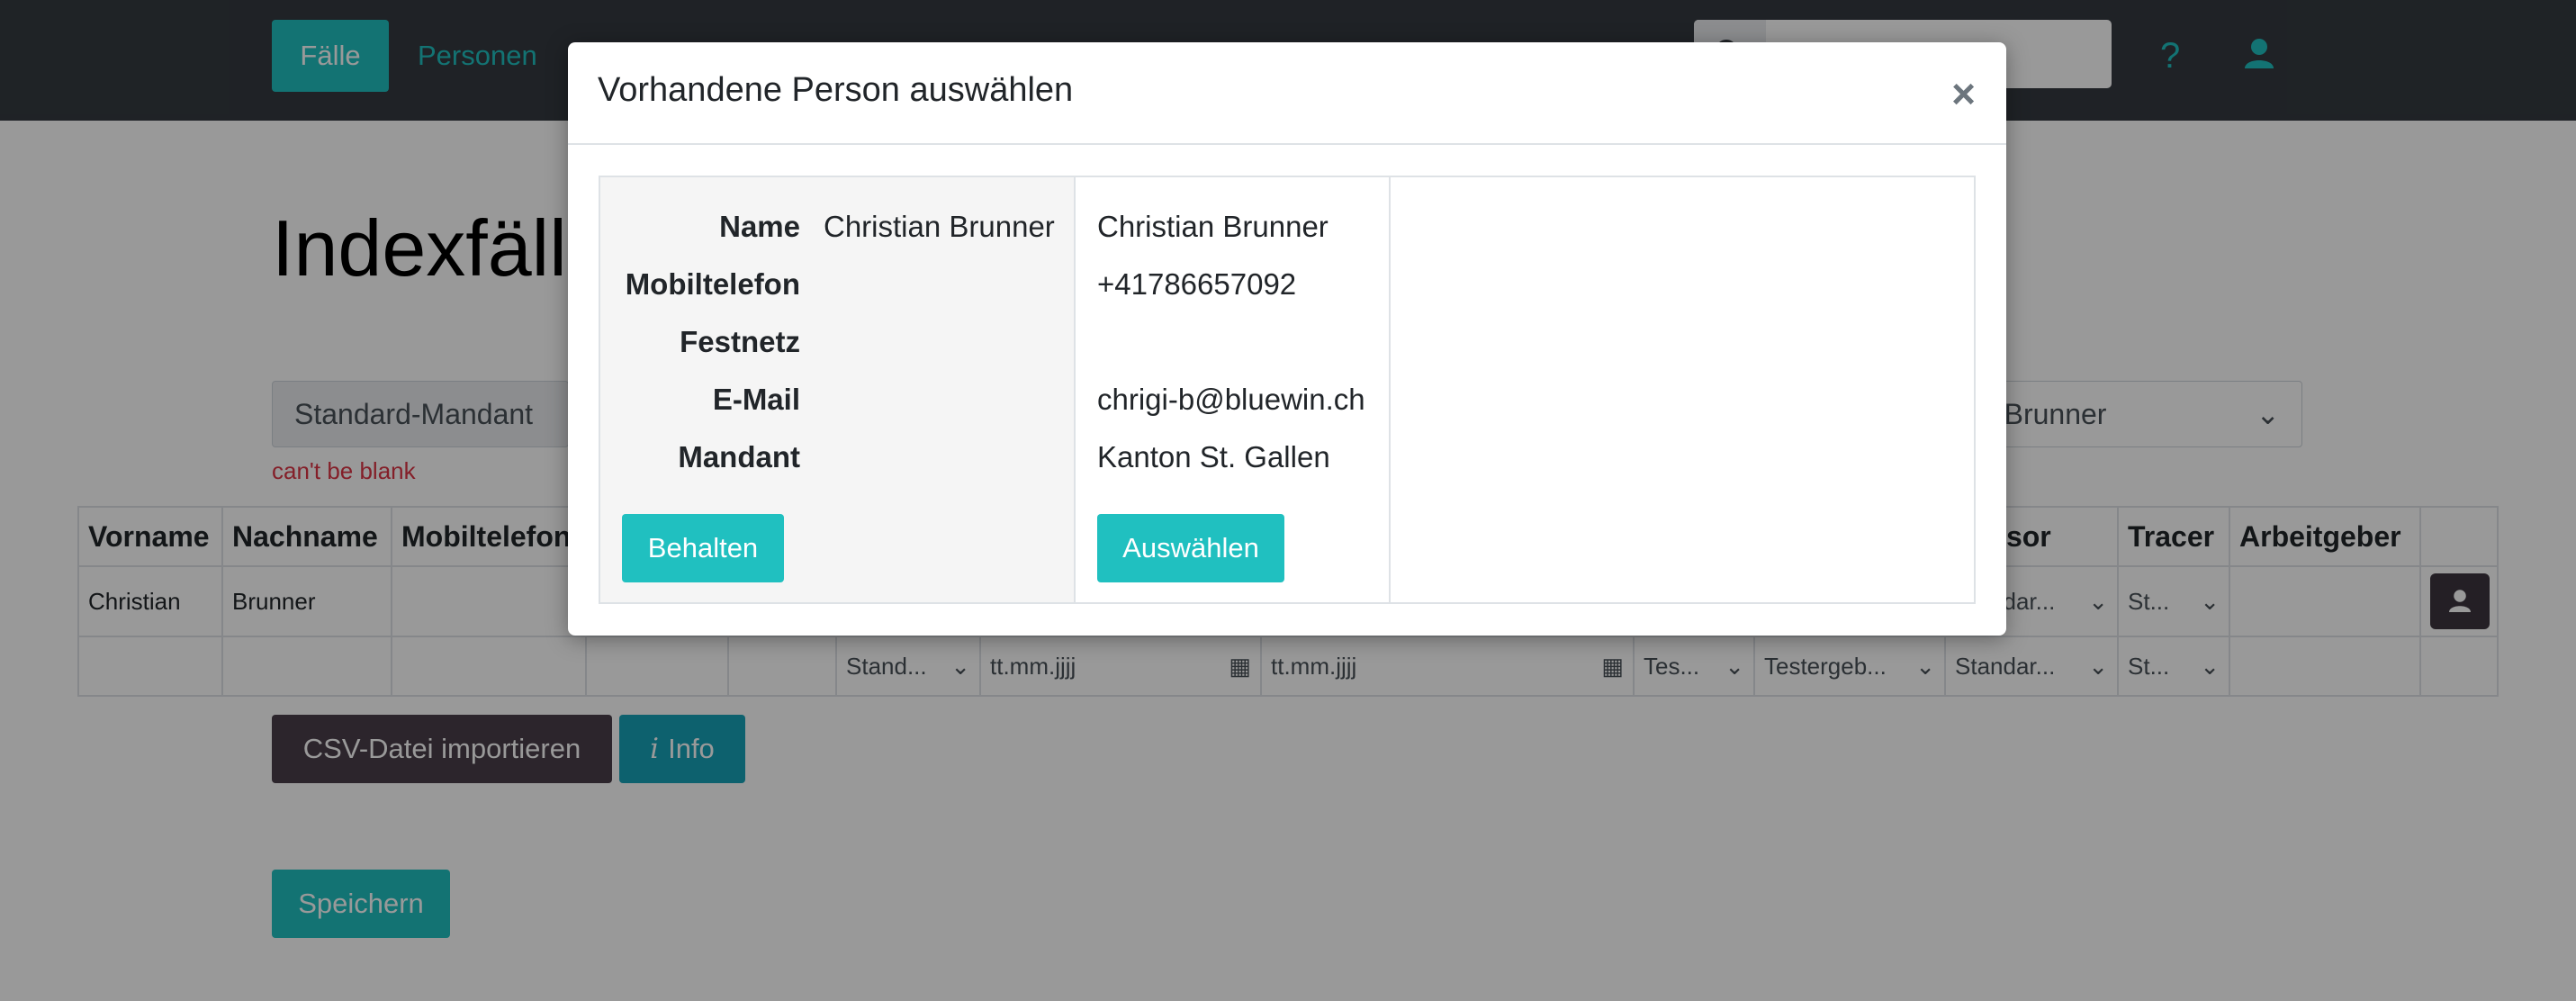  I want to click on close-icon: ×, so click(1963, 93).